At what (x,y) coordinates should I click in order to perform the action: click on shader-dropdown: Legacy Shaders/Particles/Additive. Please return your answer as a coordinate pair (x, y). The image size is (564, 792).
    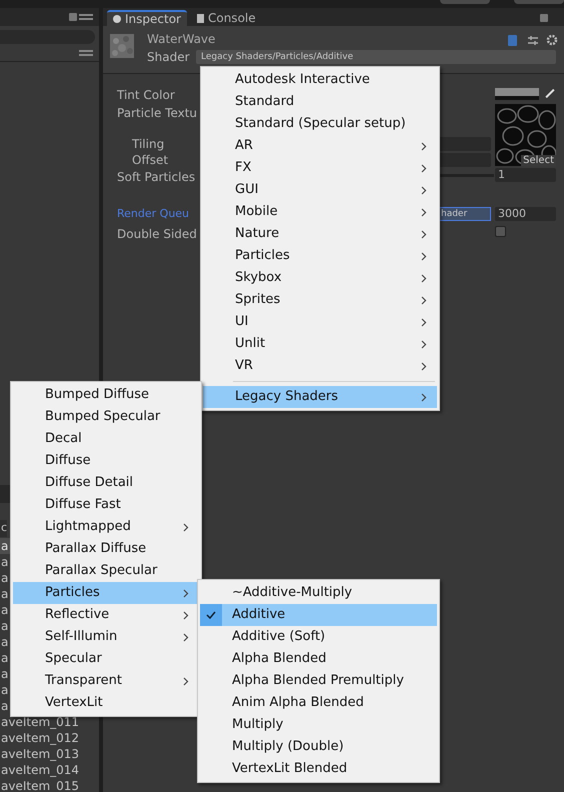
    Looking at the image, I should click on (376, 57).